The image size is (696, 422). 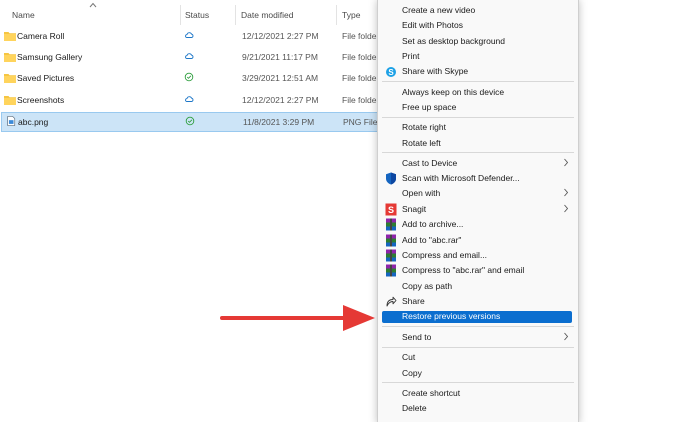 What do you see at coordinates (435, 71) in the screenshot?
I see `menu-item-label: Share with Skype` at bounding box center [435, 71].